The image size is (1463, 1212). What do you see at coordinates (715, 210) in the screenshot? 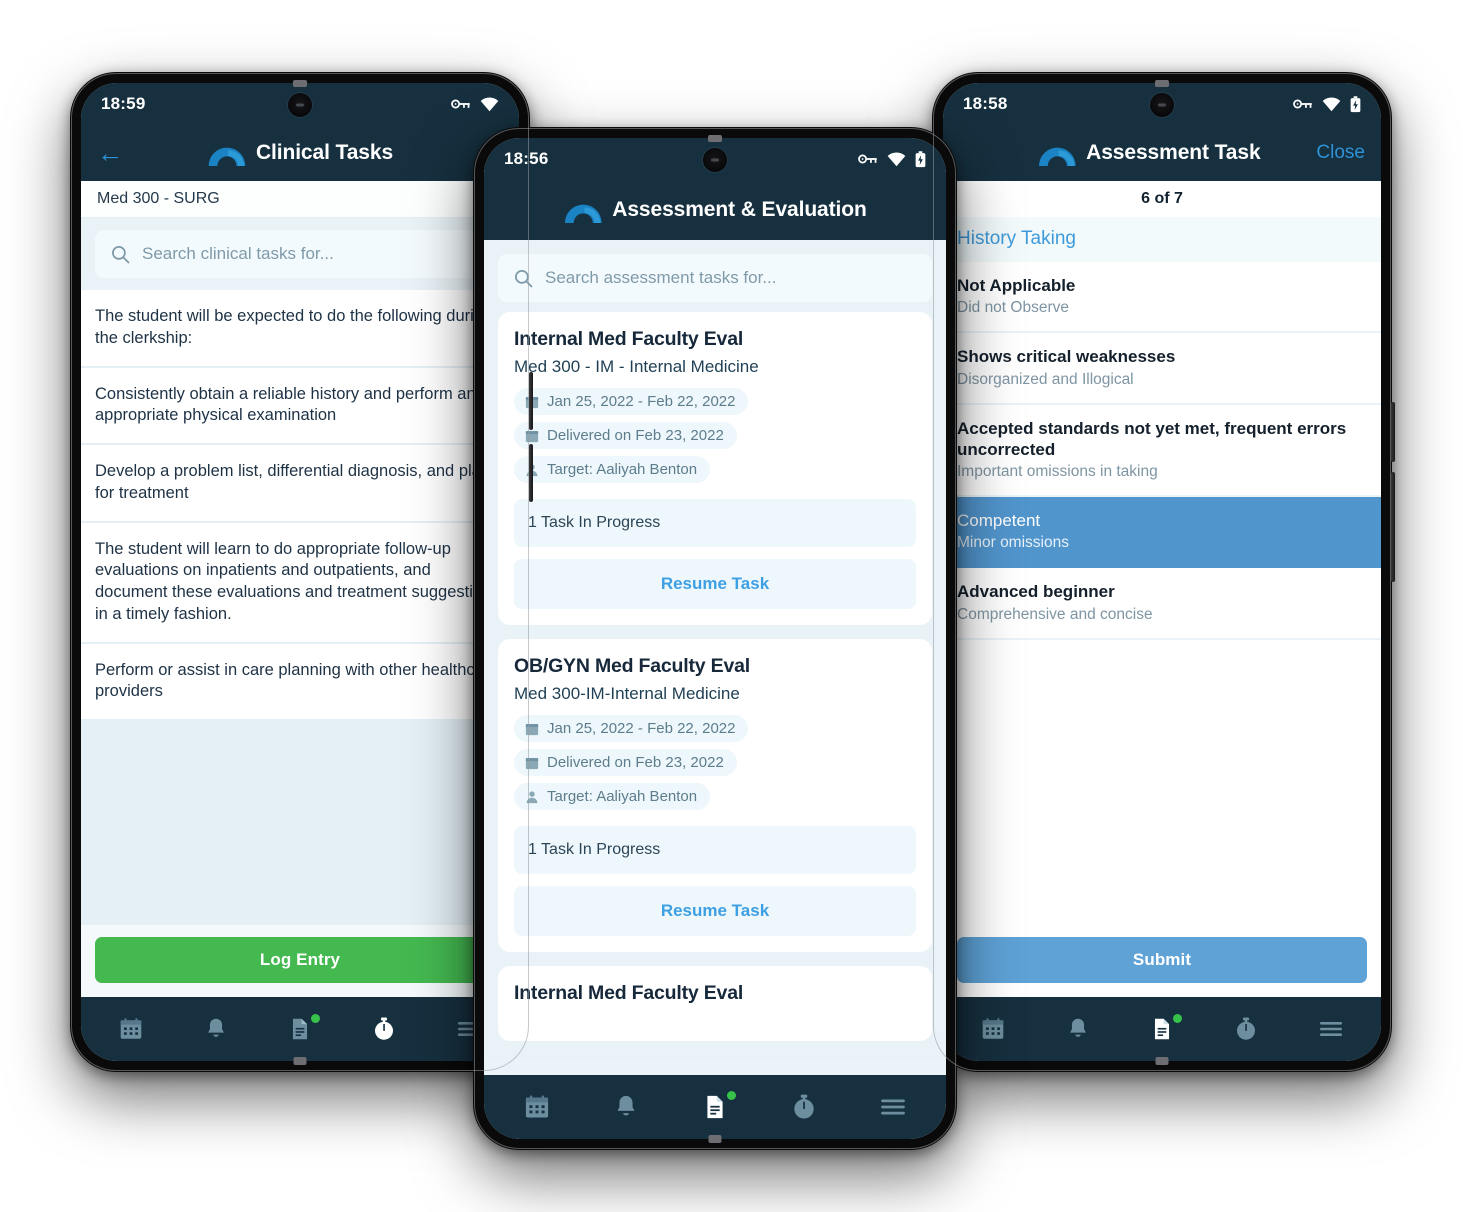
I see `app-brand: Assessment & Evaluation` at bounding box center [715, 210].